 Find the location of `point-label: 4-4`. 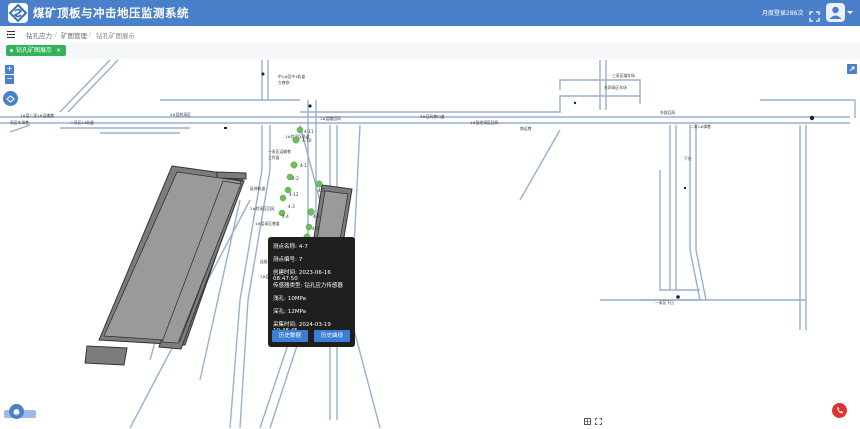

point-label: 4-4 is located at coordinates (285, 216).